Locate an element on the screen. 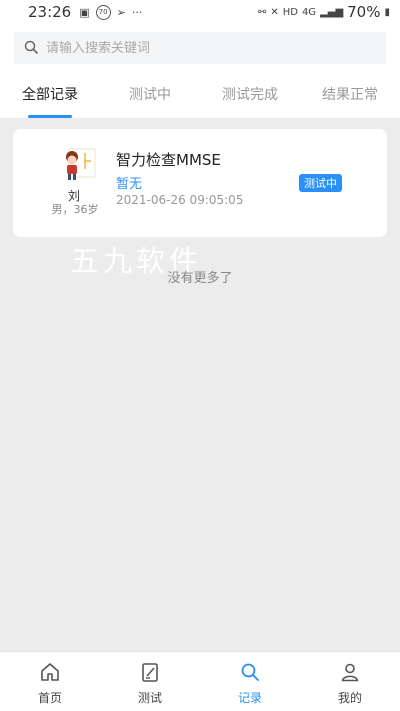 The width and height of the screenshot is (400, 711). tab-in-progress: 测试中 is located at coordinates (150, 101).